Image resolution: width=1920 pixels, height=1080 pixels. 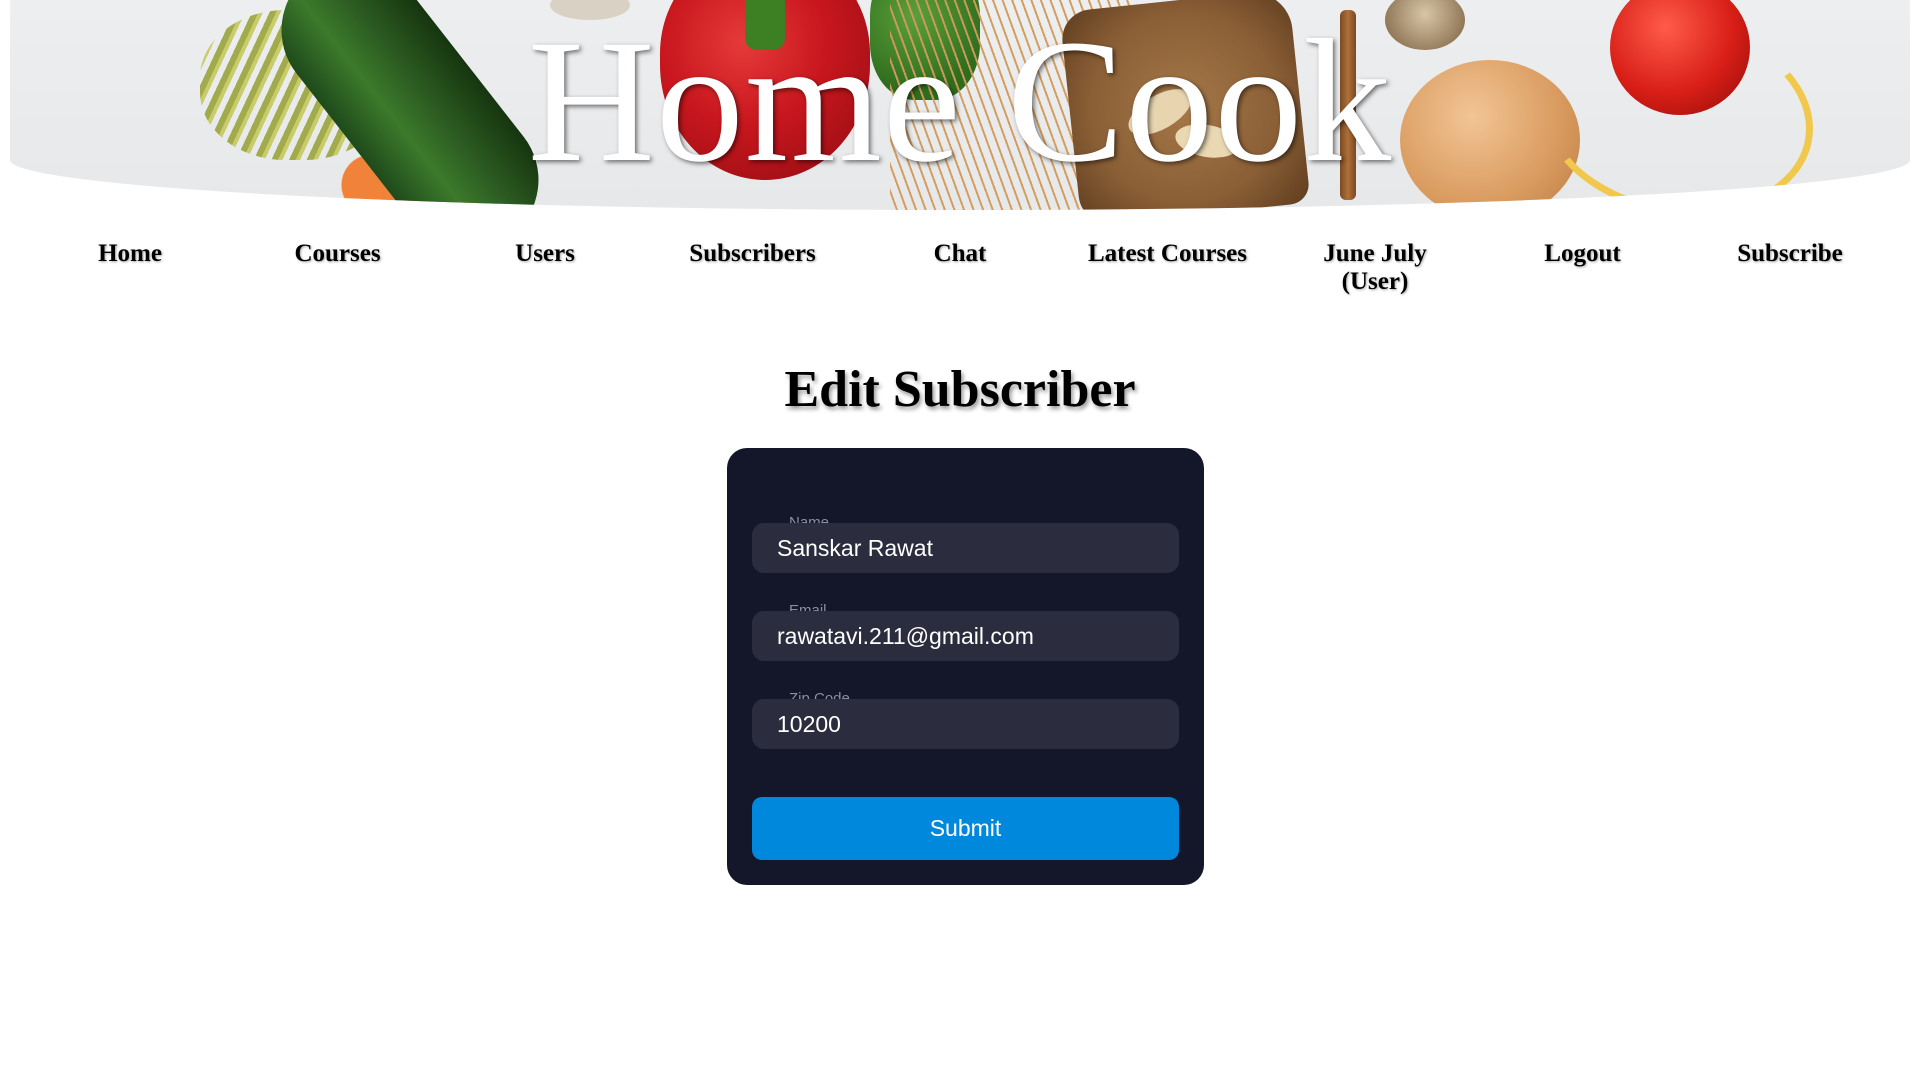 What do you see at coordinates (1168, 268) in the screenshot?
I see `nav-item-latest-courses: Latest Courses` at bounding box center [1168, 268].